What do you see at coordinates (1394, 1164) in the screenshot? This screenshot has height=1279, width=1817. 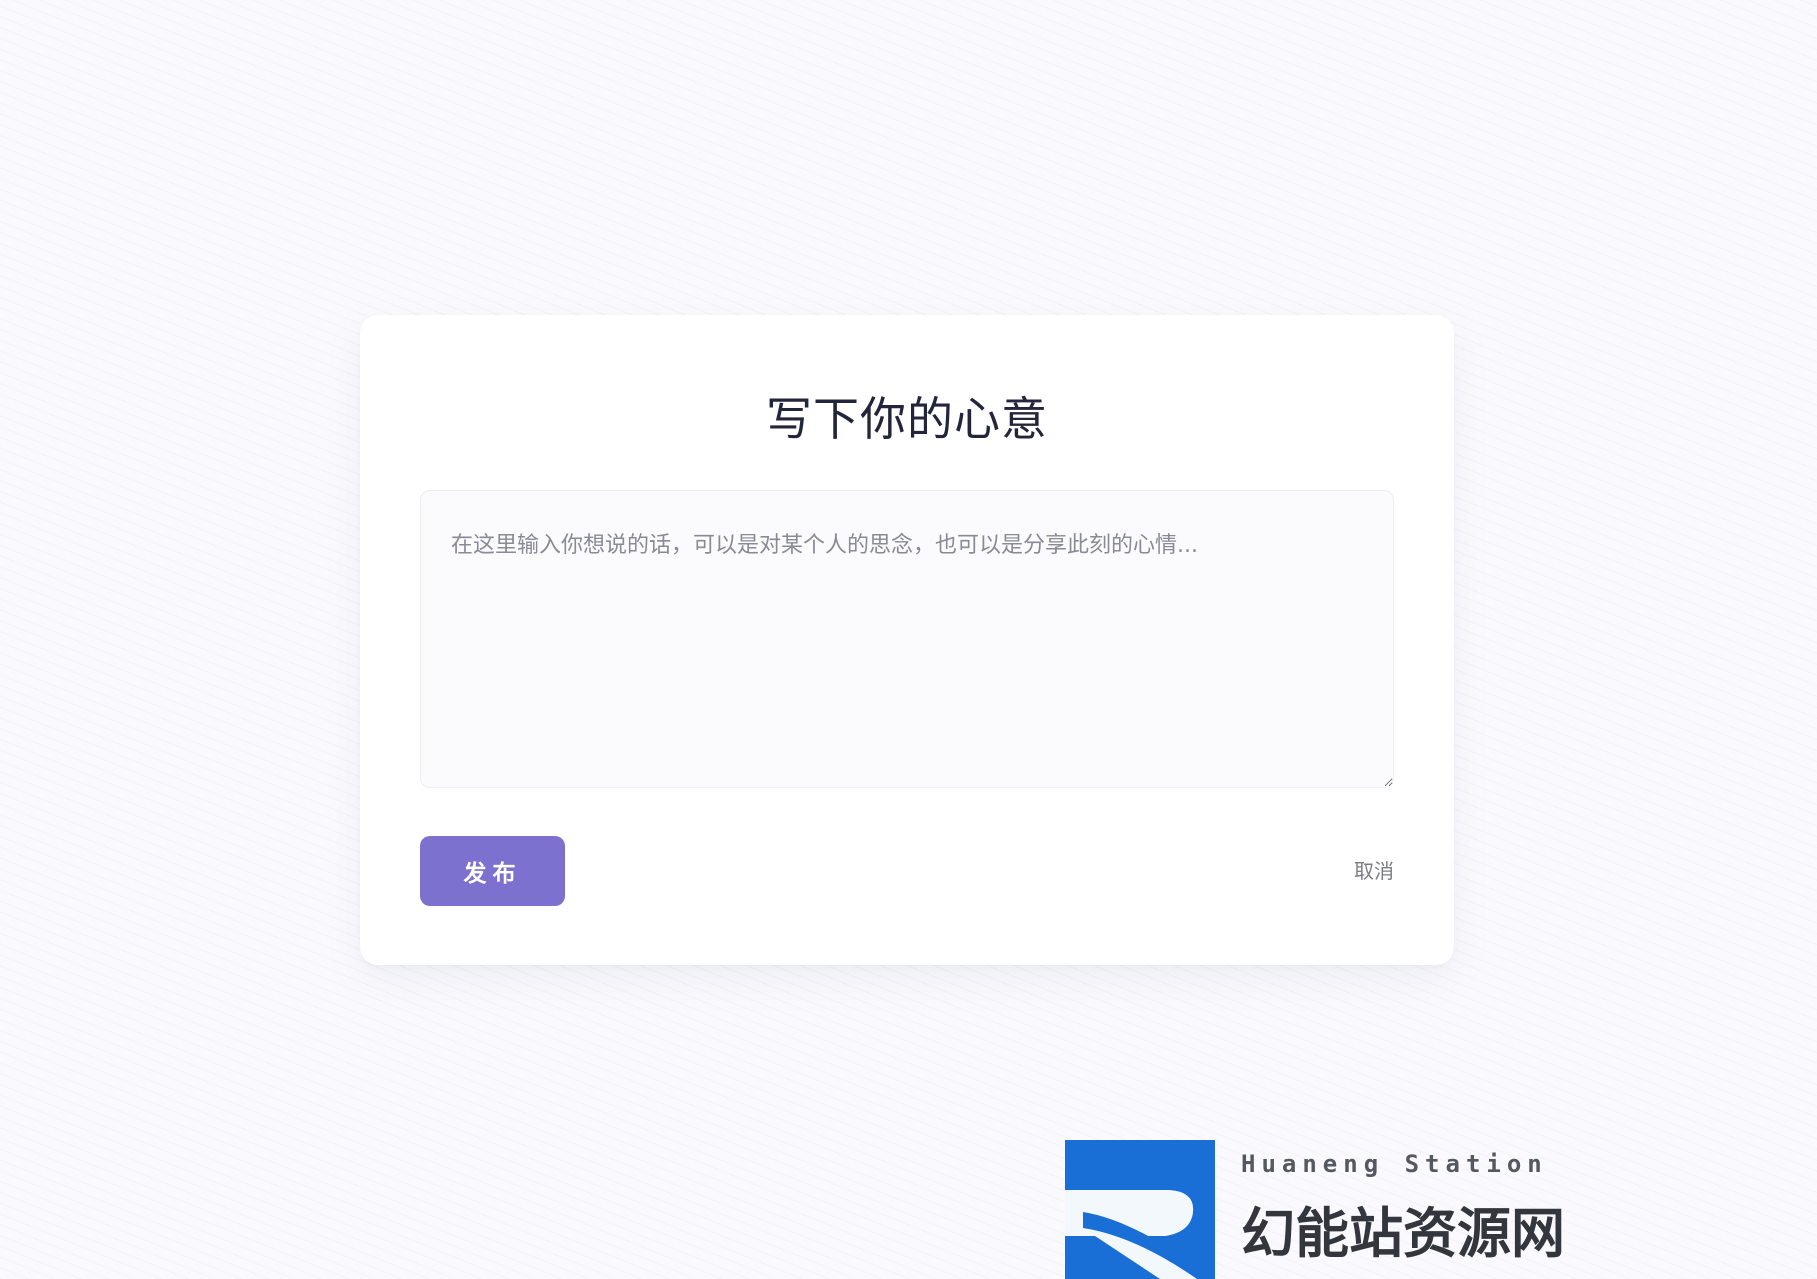 I see `brand-logo-subtitle: Huaneng Station` at bounding box center [1394, 1164].